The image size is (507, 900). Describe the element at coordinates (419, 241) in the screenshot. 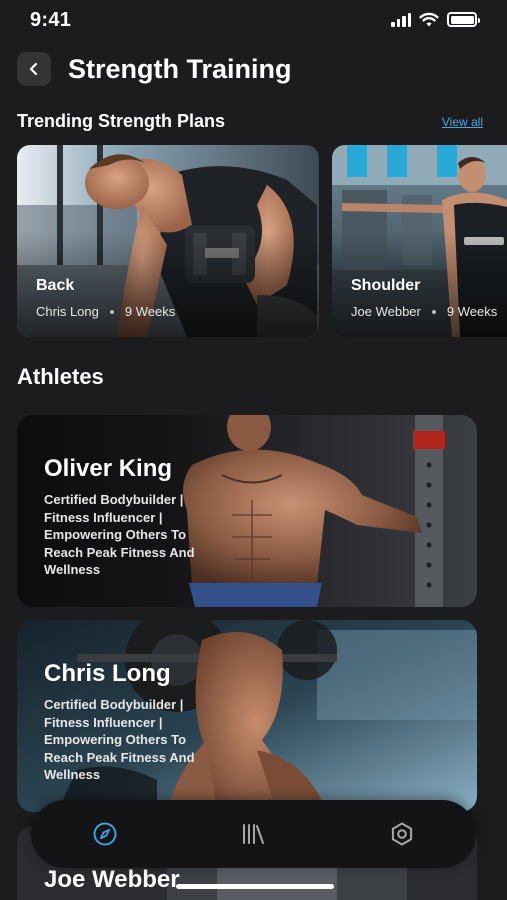

I see `plan-card-shoulder: Shoulder Joe Webber 9 Weeks` at that location.